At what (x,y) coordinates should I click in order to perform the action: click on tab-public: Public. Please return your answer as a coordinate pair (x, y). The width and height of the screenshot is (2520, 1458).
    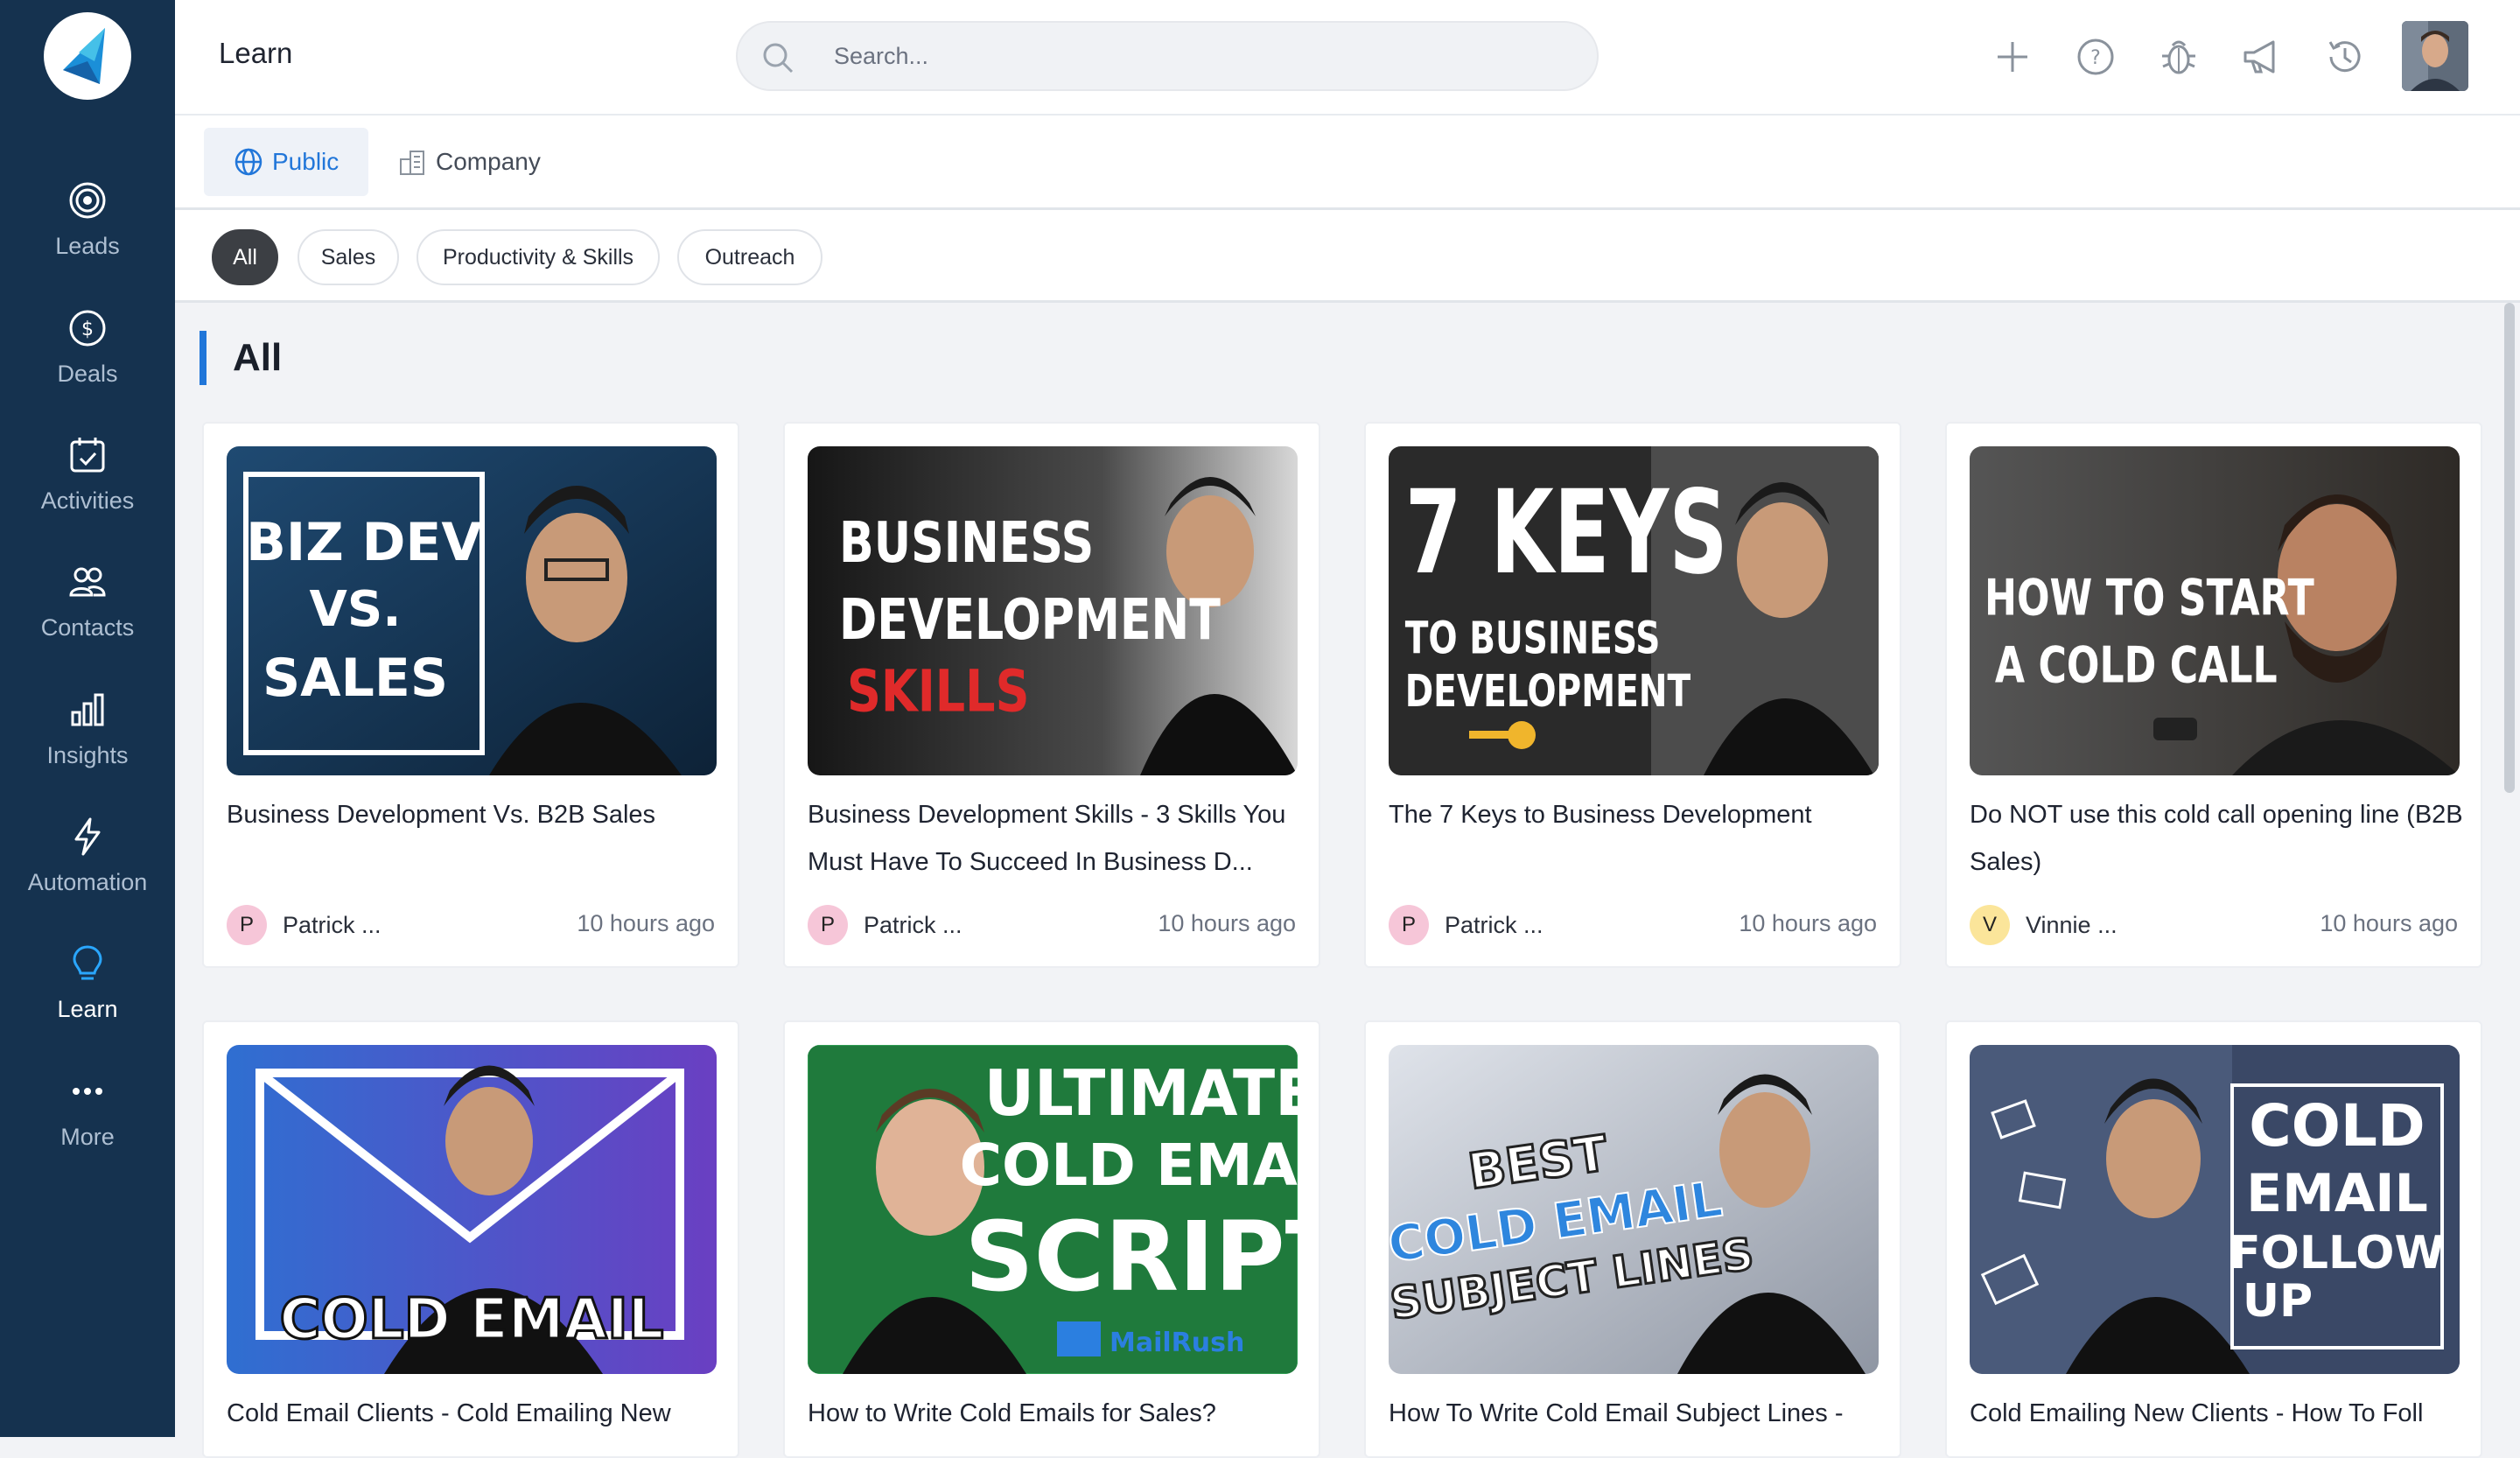
    Looking at the image, I should click on (286, 162).